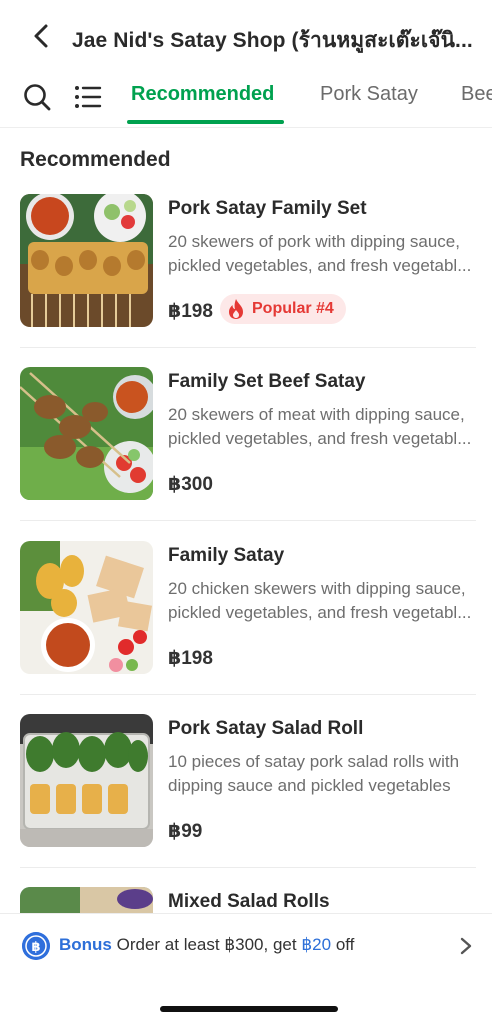  Describe the element at coordinates (185, 831) in the screenshot. I see `item-price: ฿99` at that location.